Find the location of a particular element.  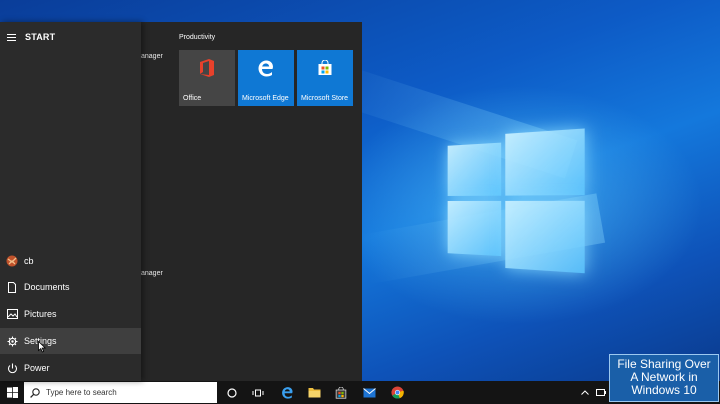

tile-group-title: Productivity is located at coordinates (197, 37).